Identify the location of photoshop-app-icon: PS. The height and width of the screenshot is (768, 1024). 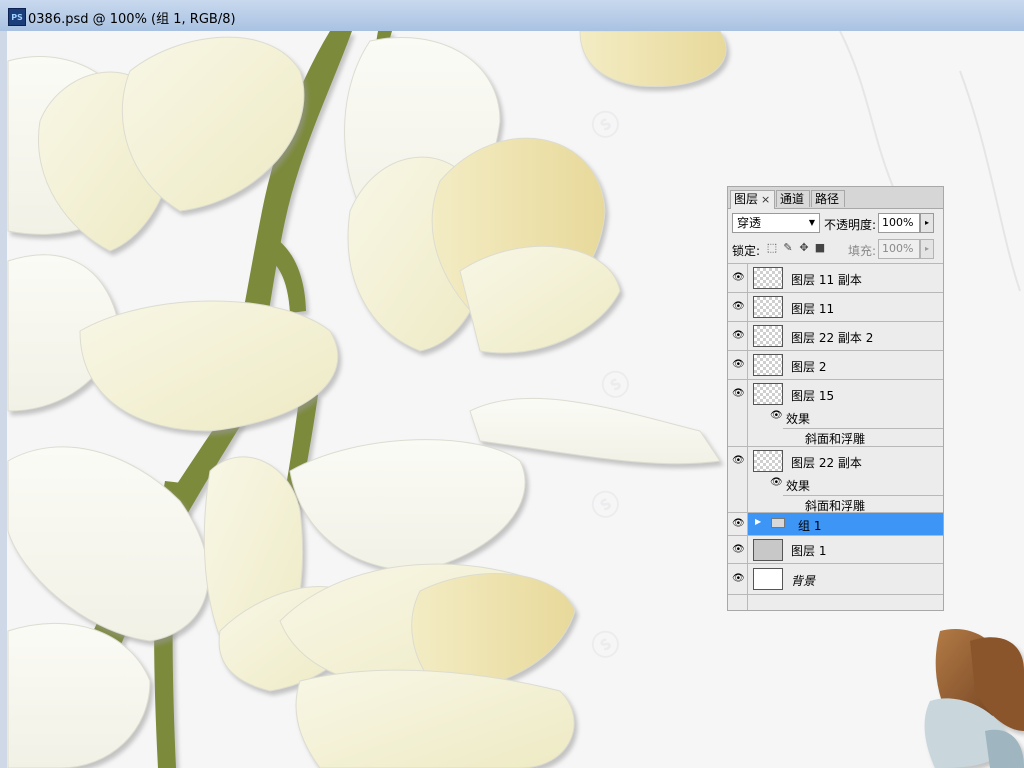
(17, 17).